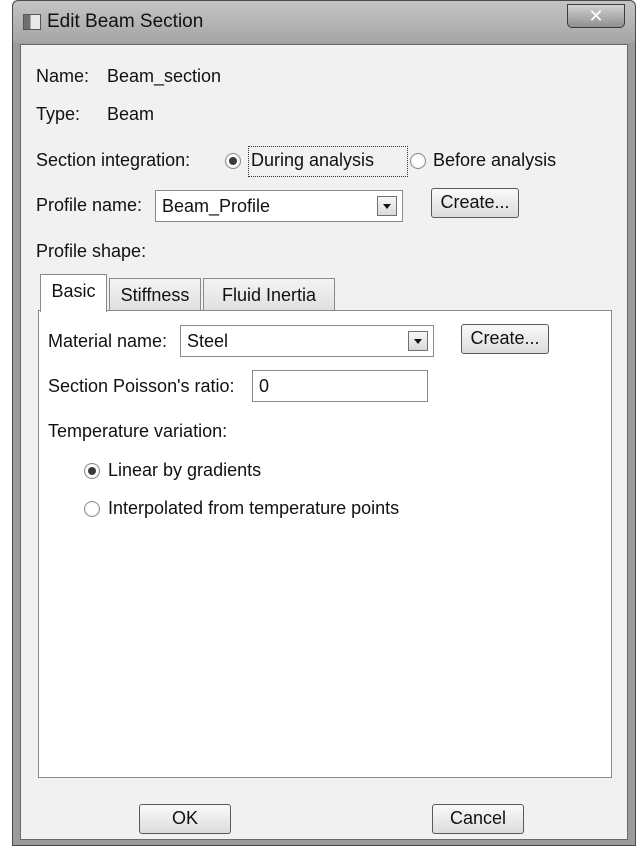  Describe the element at coordinates (233, 161) in the screenshot. I see `during-analysis-radio` at that location.